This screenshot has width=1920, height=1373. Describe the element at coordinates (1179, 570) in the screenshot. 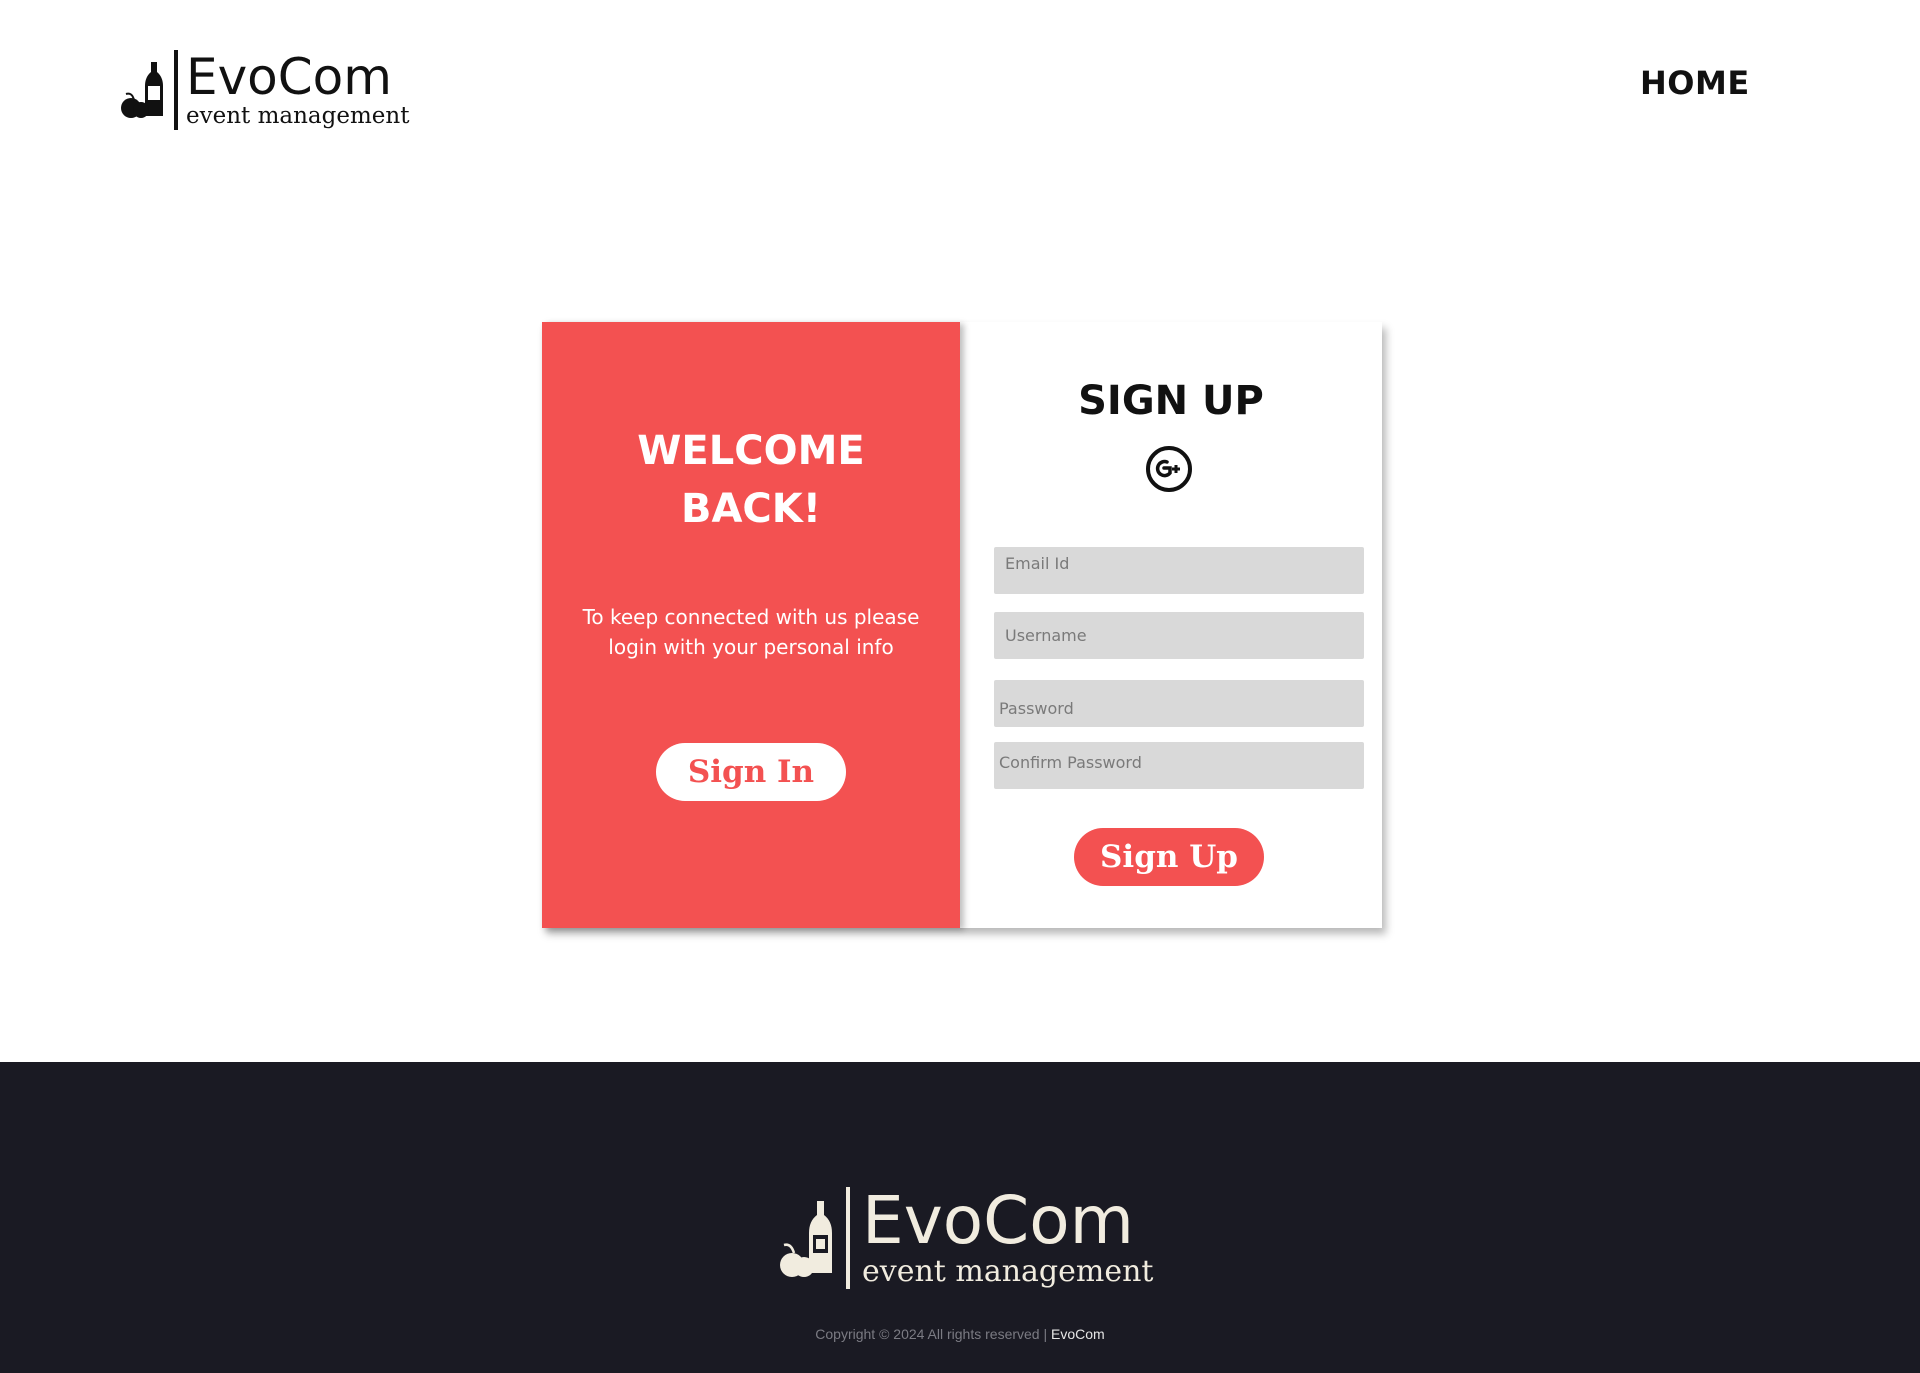

I see `email-field` at that location.